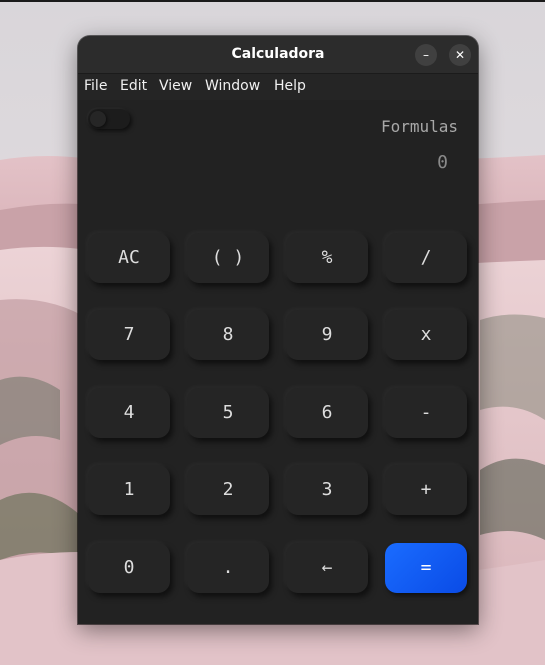 This screenshot has height=665, width=545. What do you see at coordinates (228, 413) in the screenshot?
I see `key-5: 5` at bounding box center [228, 413].